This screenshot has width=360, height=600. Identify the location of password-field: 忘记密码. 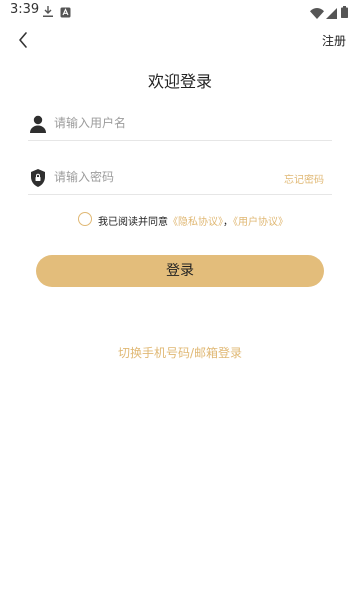
(180, 178).